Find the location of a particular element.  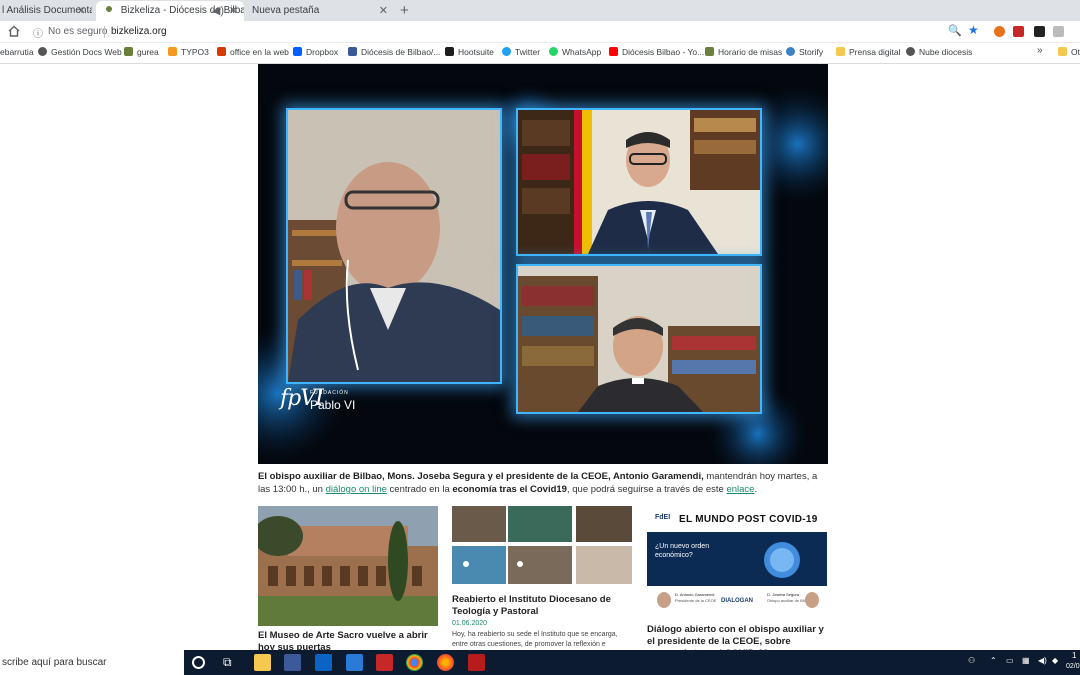

virus-banner-graphic: ¿Un nuevo orden económico? is located at coordinates (737, 559).